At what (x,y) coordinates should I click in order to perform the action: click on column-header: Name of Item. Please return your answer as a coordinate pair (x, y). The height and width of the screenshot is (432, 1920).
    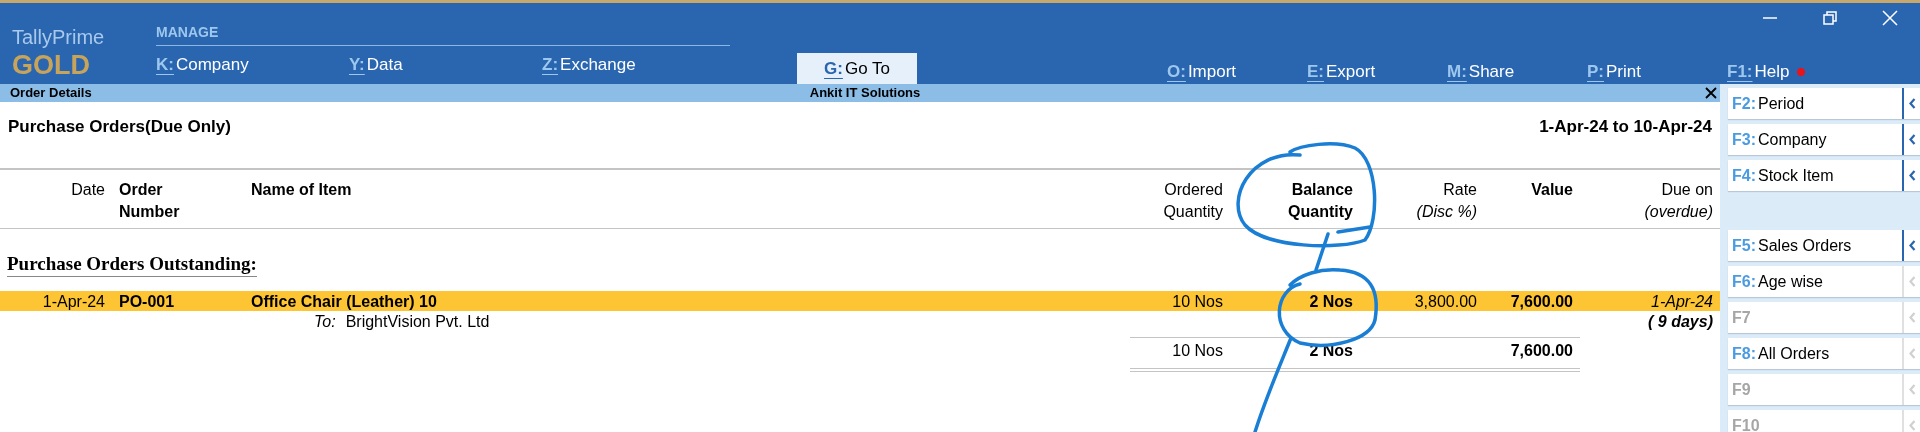
    Looking at the image, I should click on (301, 190).